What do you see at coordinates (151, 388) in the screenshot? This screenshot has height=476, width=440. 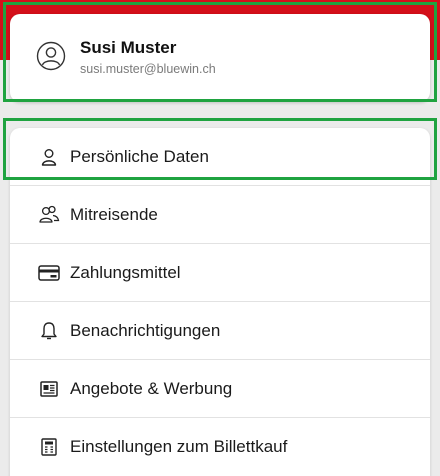 I see `menu-item-label: Angebote & Werbung` at bounding box center [151, 388].